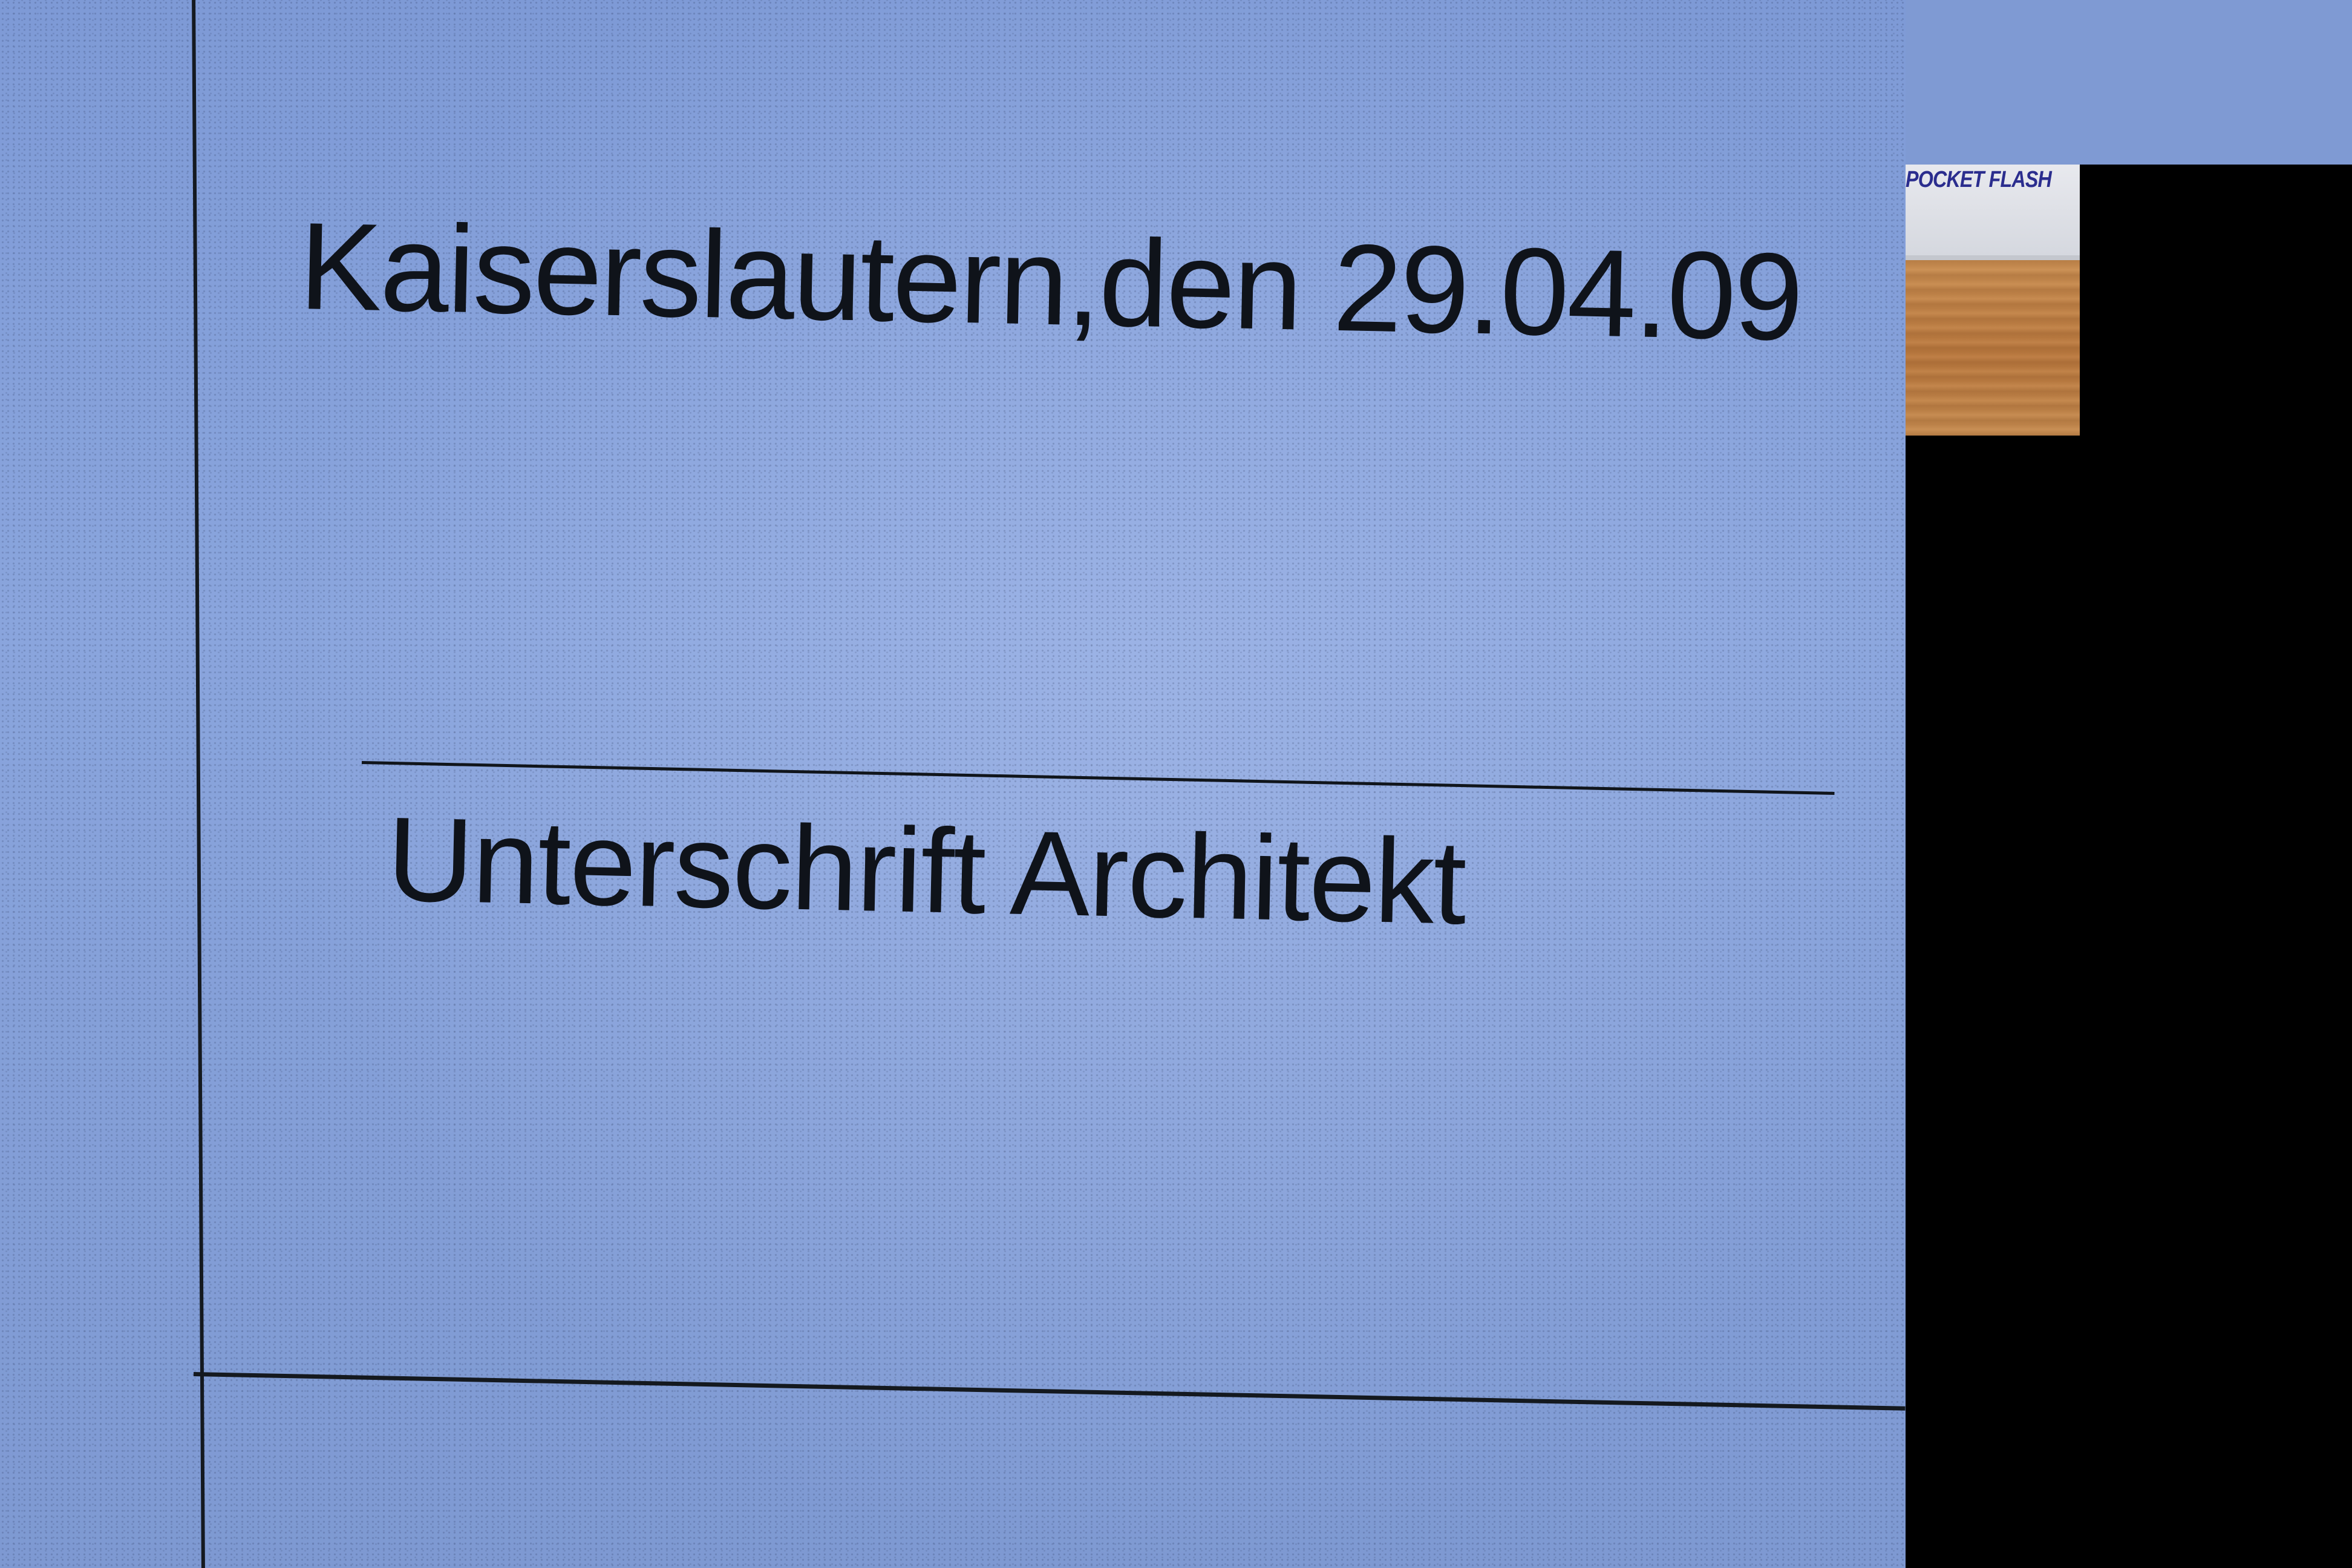 The image size is (2352, 1568). Describe the element at coordinates (1993, 212) in the screenshot. I see `inset-label-strip: POCKET FLASH` at that location.